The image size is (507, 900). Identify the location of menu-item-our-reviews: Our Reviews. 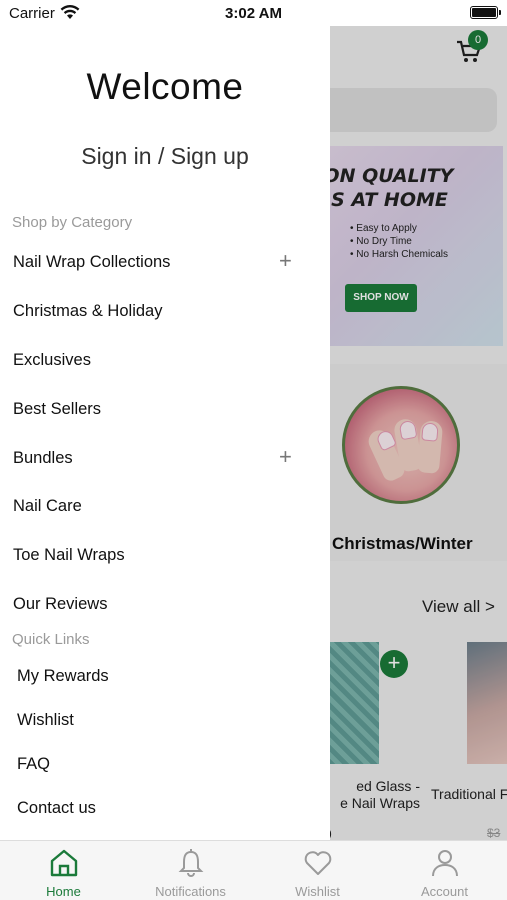
(60, 604).